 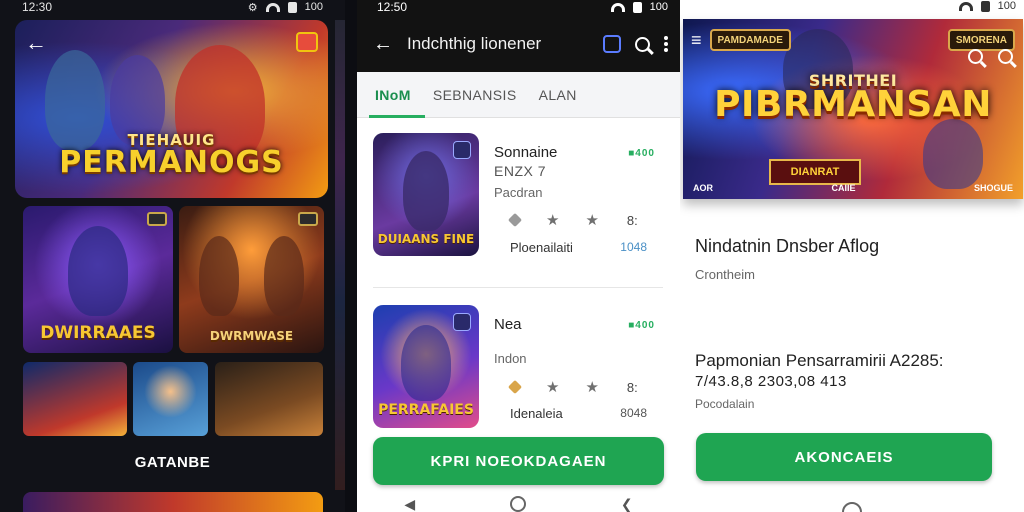 I want to click on system-nav-bar: ◀ ❮, so click(x=518, y=503).